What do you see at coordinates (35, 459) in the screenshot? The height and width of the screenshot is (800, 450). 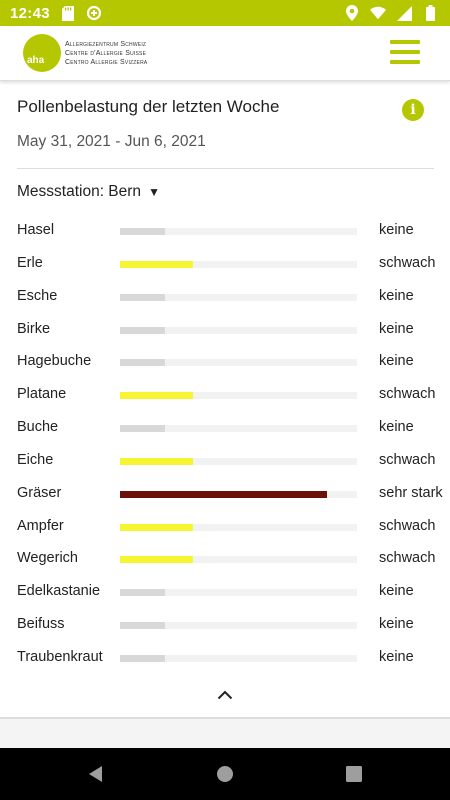 I see `pollen-name: Eiche` at bounding box center [35, 459].